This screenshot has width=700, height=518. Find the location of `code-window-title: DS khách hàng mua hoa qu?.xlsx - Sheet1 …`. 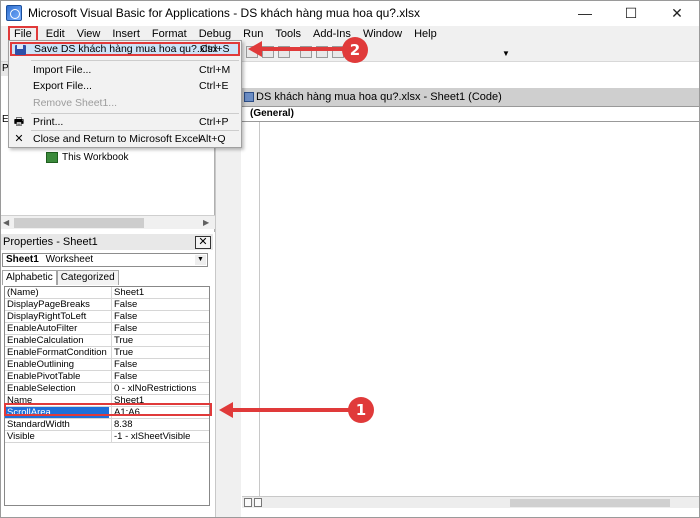

code-window-title: DS khách hàng mua hoa qu?.xlsx - Sheet1 … is located at coordinates (471, 97).